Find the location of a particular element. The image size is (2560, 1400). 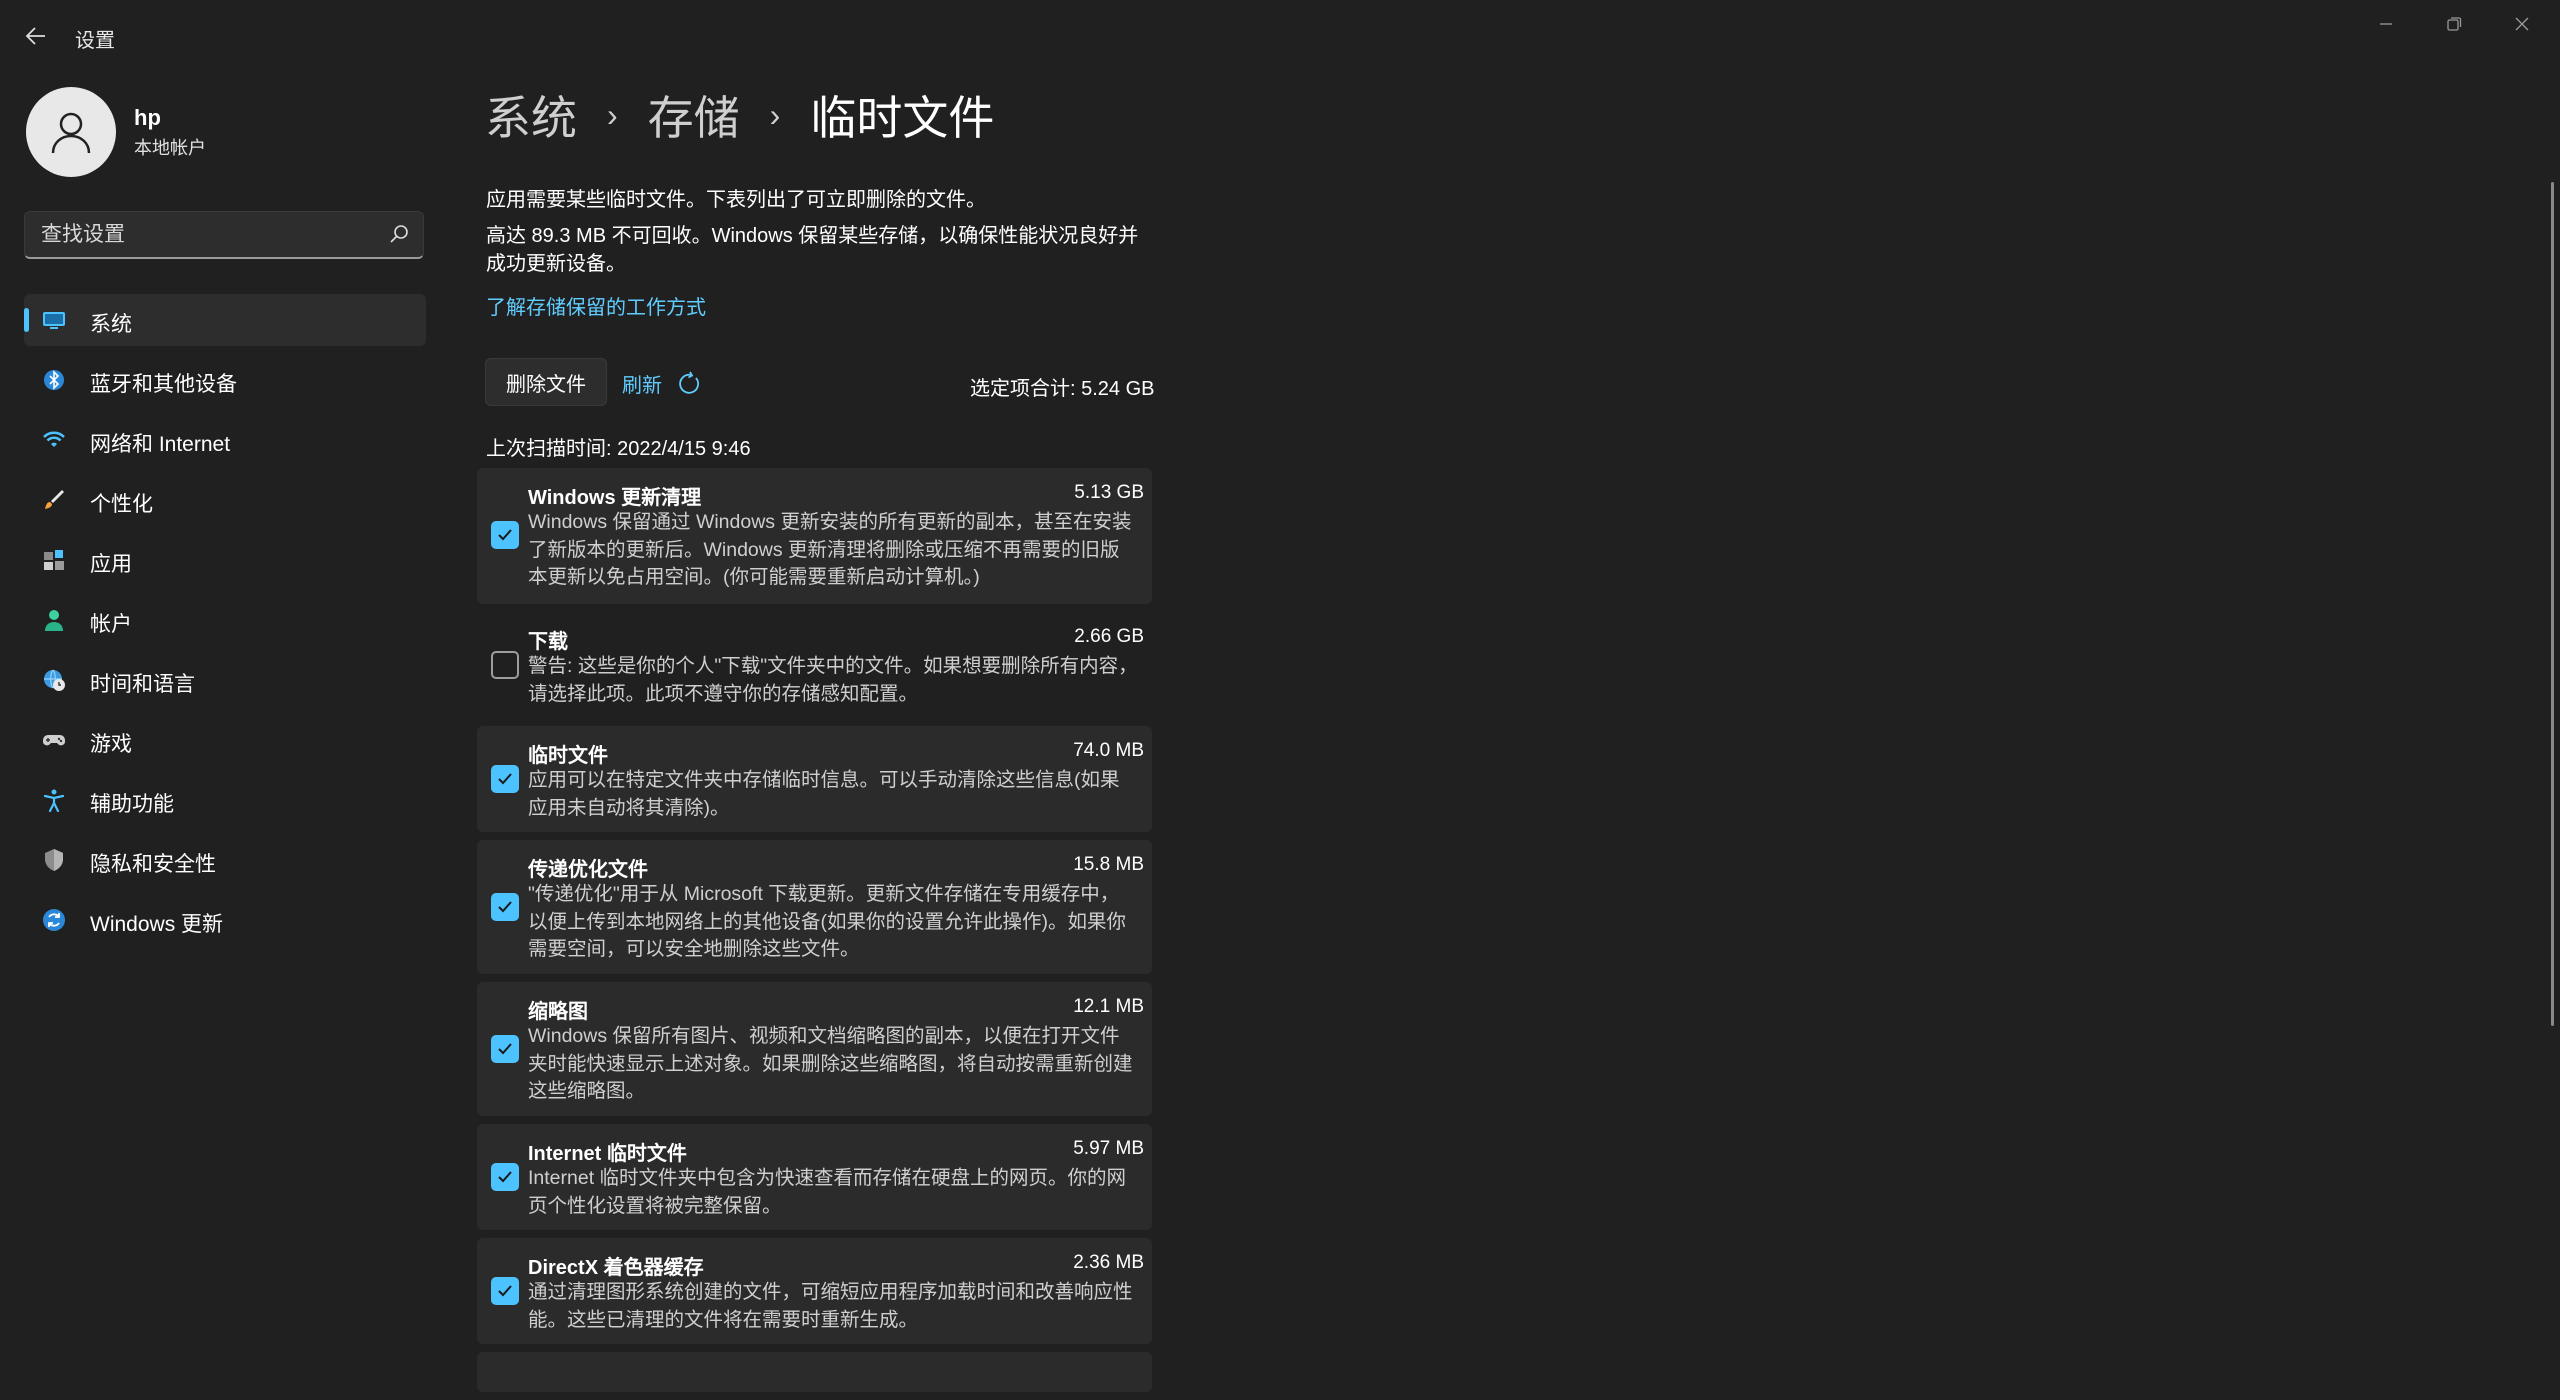

sidebar-item-accessibility: 辅助功能 is located at coordinates (225, 800).